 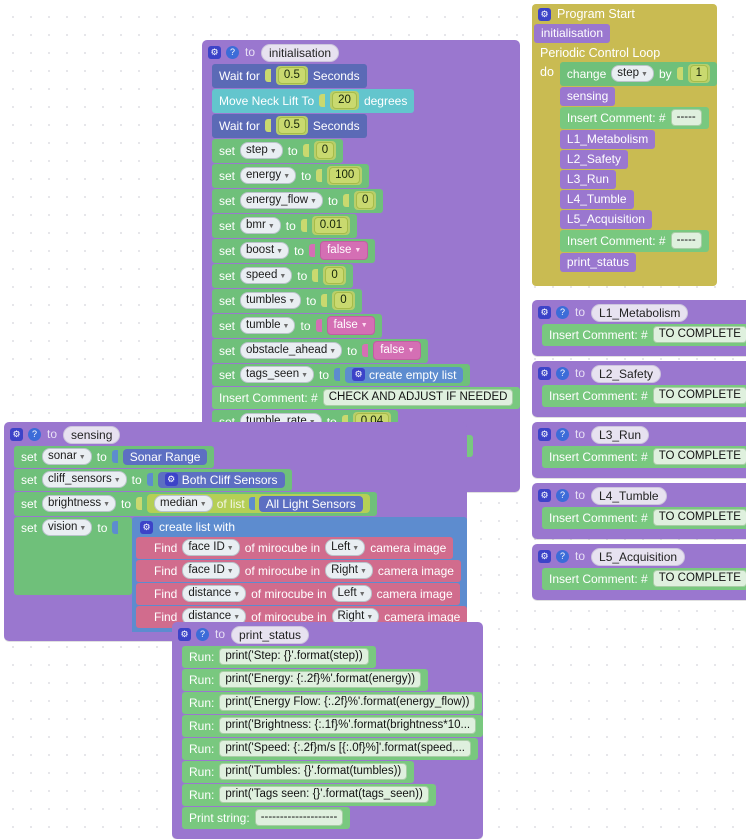 What do you see at coordinates (271, 300) in the screenshot?
I see `variable-dropdown: tumbles ▼` at bounding box center [271, 300].